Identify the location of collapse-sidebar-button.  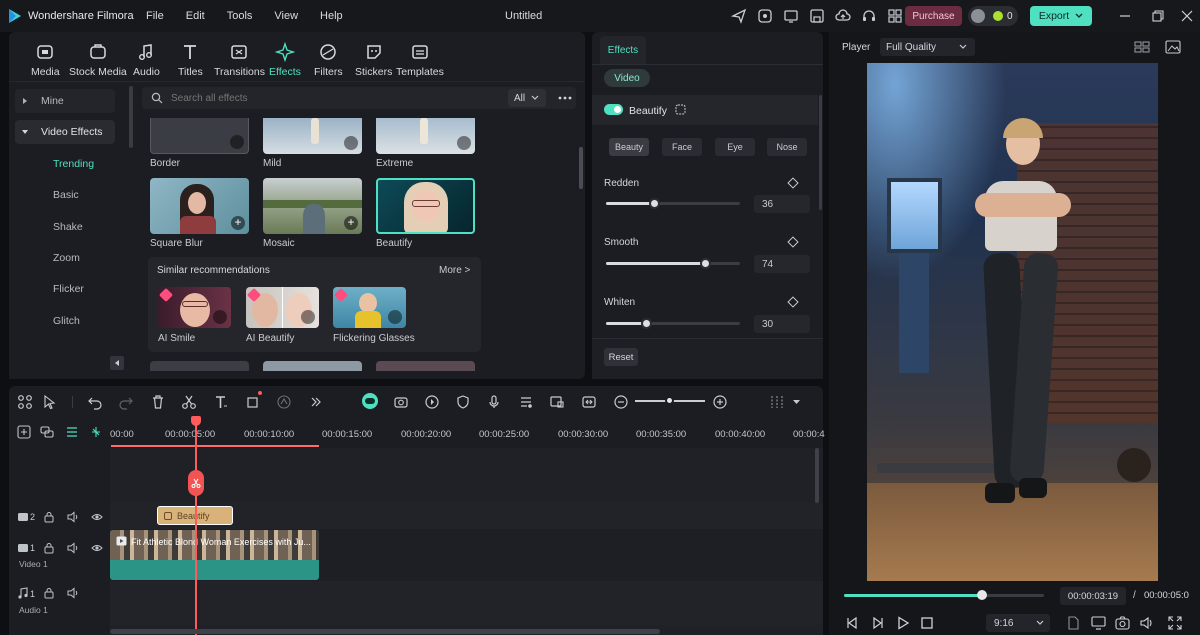
(117, 363).